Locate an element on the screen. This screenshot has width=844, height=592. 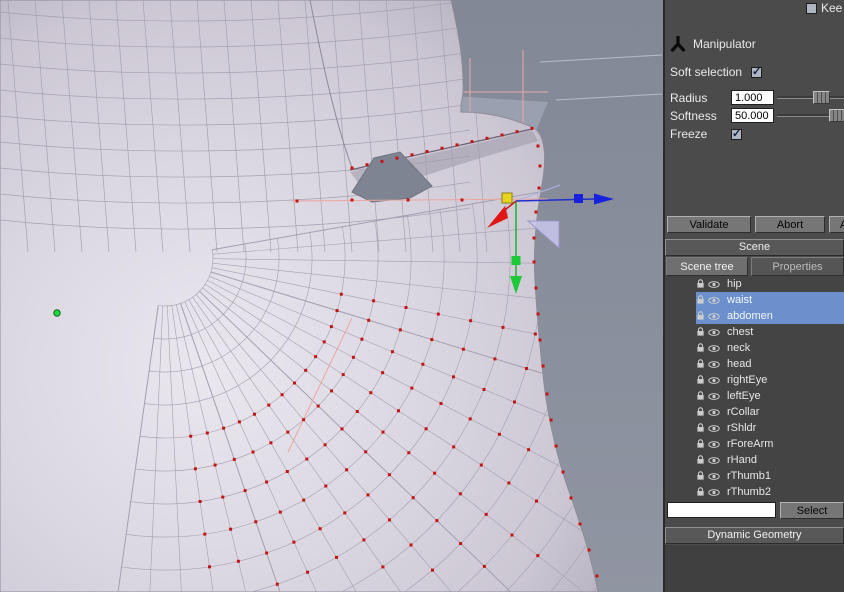
dynamic-geometry-header: Dynamic Geometry is located at coordinates (754, 535).